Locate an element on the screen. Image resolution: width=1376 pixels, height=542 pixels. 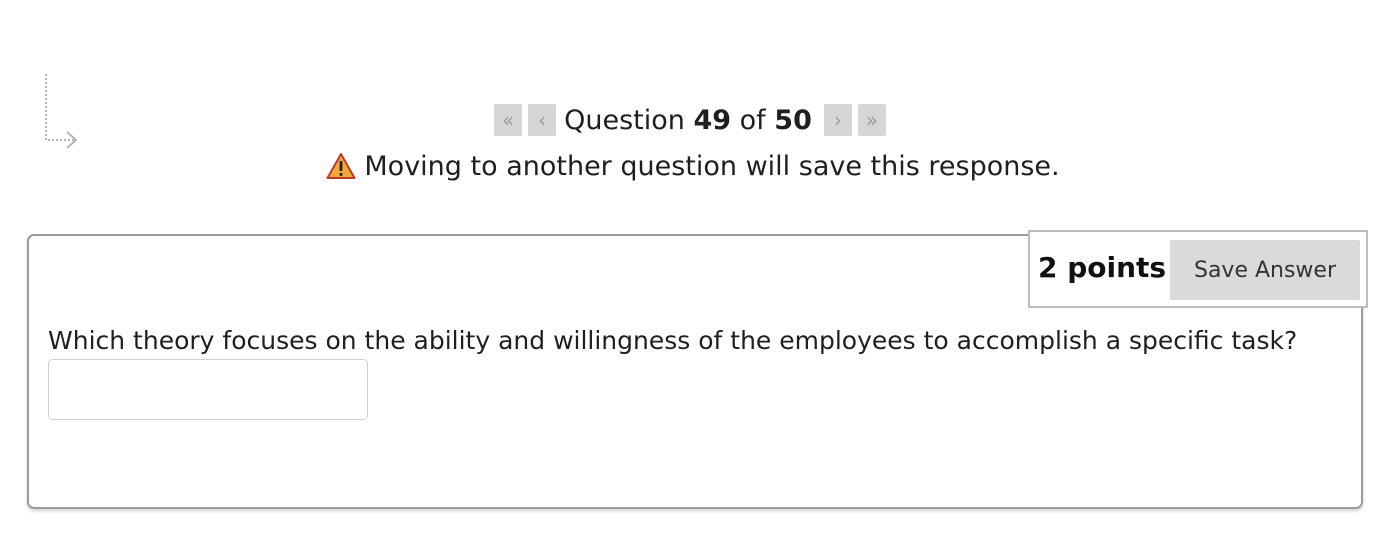
next-question-button: › is located at coordinates (837, 120).